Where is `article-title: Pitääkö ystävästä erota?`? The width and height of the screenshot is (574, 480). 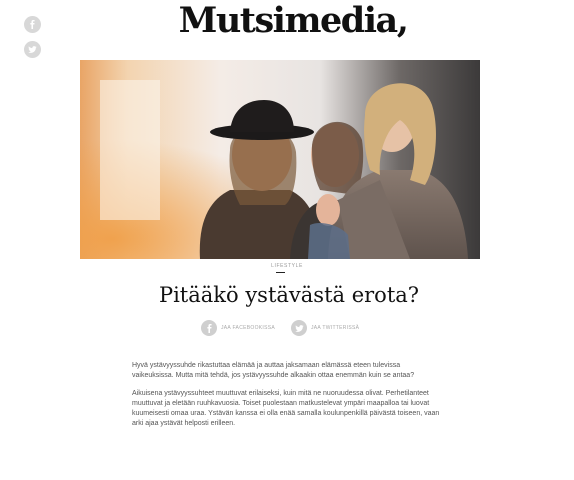
article-title: Pitääkö ystävästä erota? is located at coordinates (289, 295).